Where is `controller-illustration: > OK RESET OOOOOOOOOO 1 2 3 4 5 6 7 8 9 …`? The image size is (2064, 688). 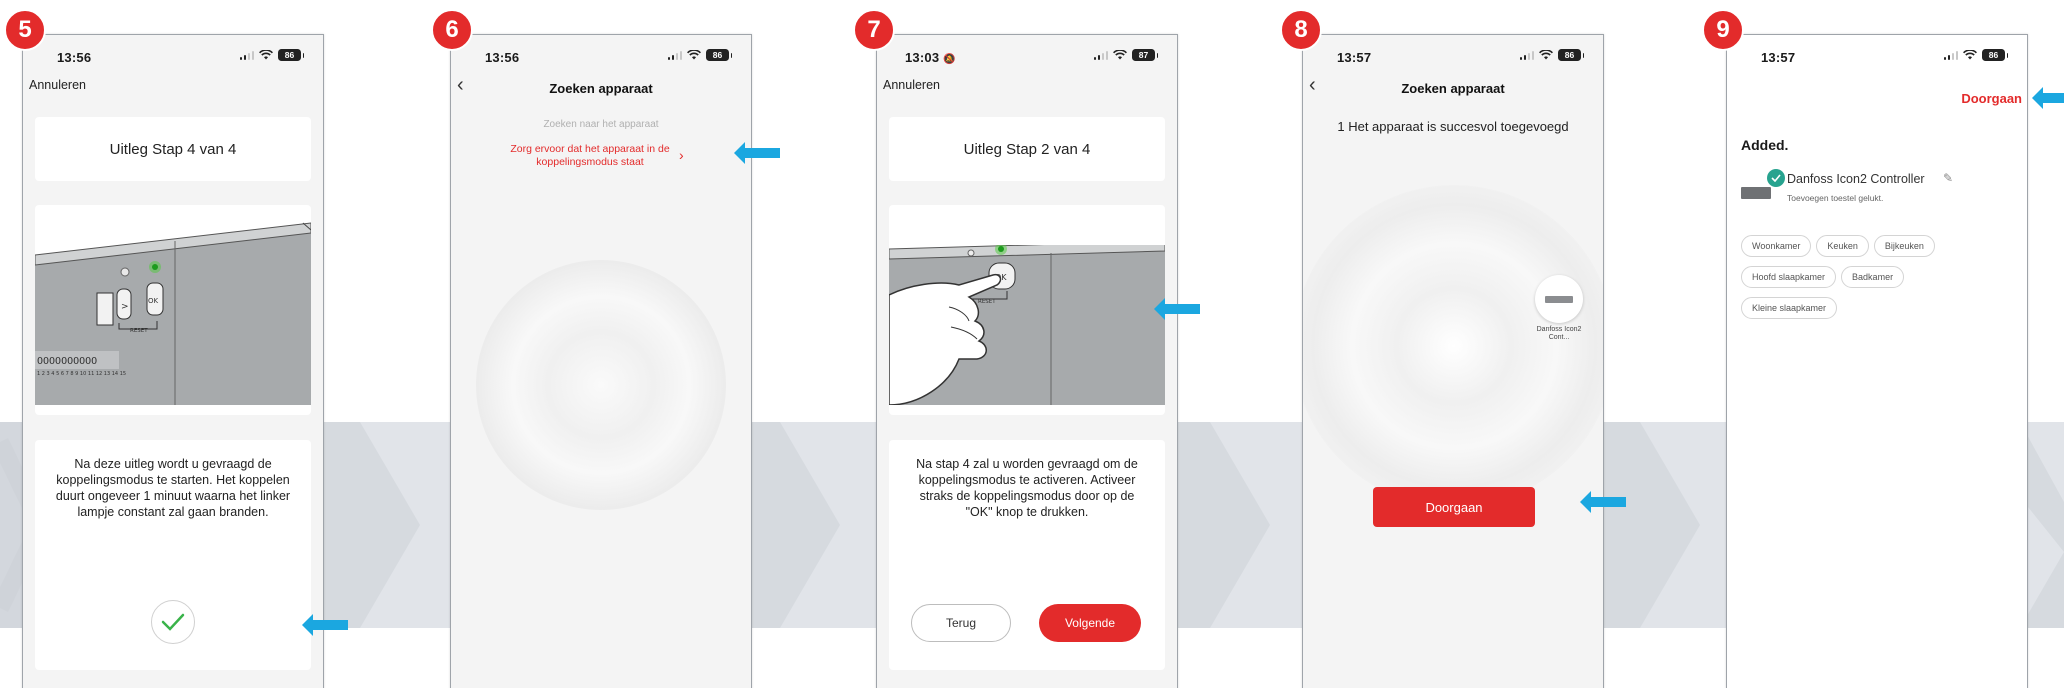
controller-illustration: > OK RESET OOOOOOOOOO 1 2 3 4 5 6 7 8 9 … is located at coordinates (173, 310).